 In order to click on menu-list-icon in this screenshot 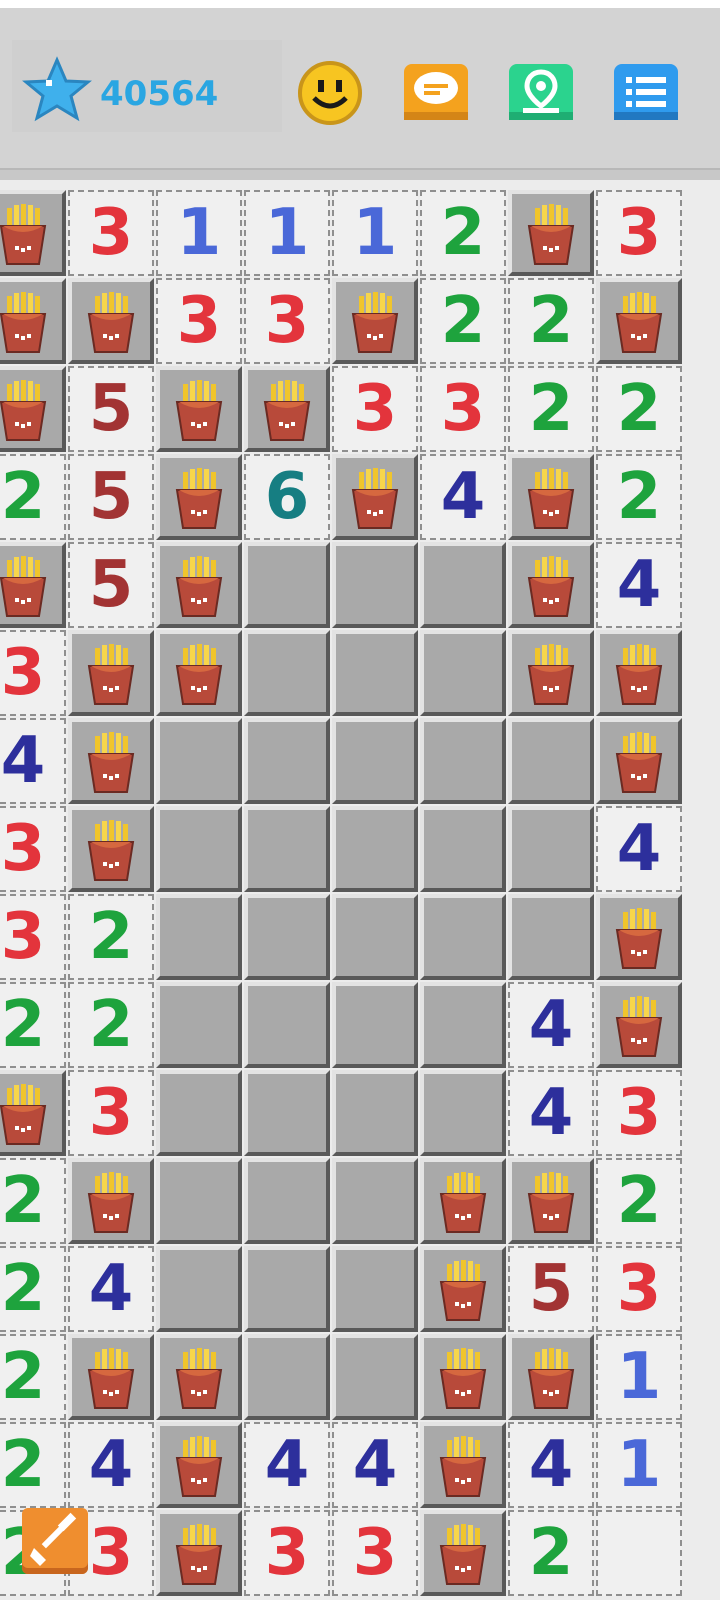, I will do `click(646, 93)`.